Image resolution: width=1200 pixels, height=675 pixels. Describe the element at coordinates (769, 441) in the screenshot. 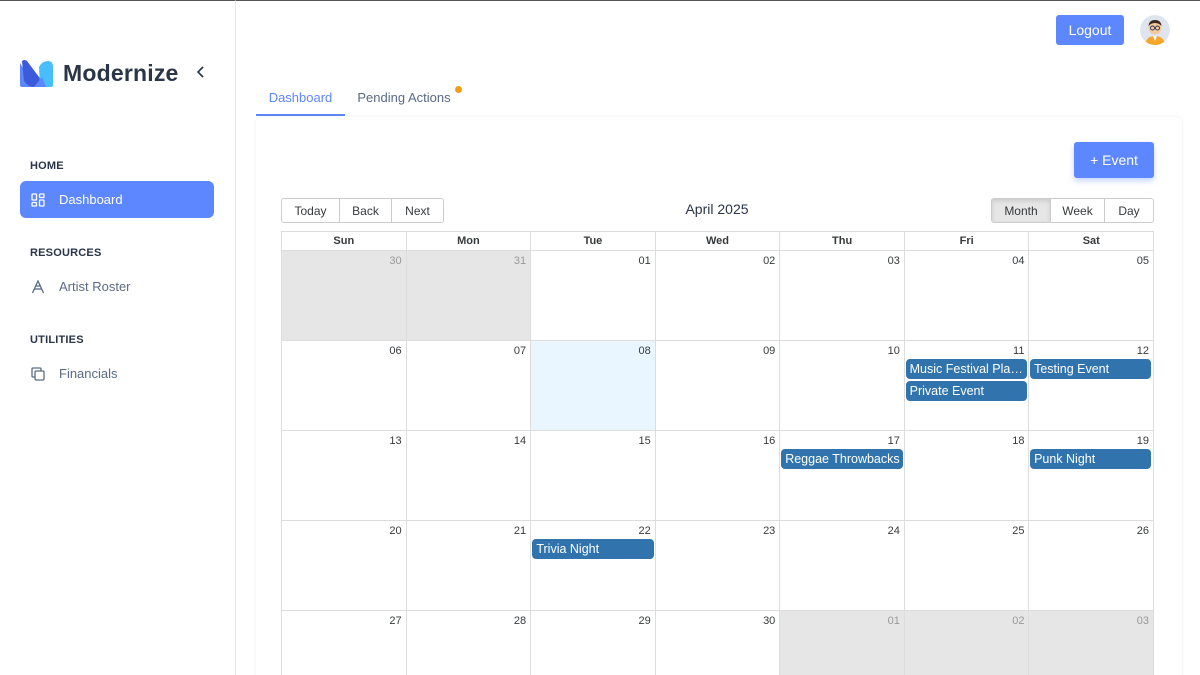

I see `day-number: 16` at that location.